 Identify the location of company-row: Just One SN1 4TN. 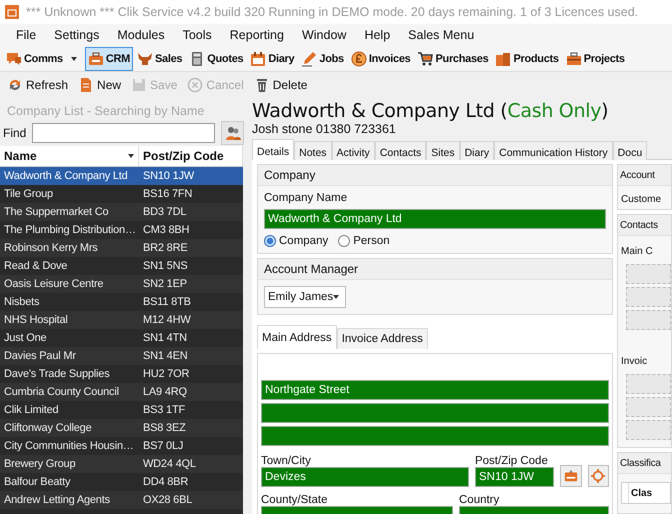
(121, 338).